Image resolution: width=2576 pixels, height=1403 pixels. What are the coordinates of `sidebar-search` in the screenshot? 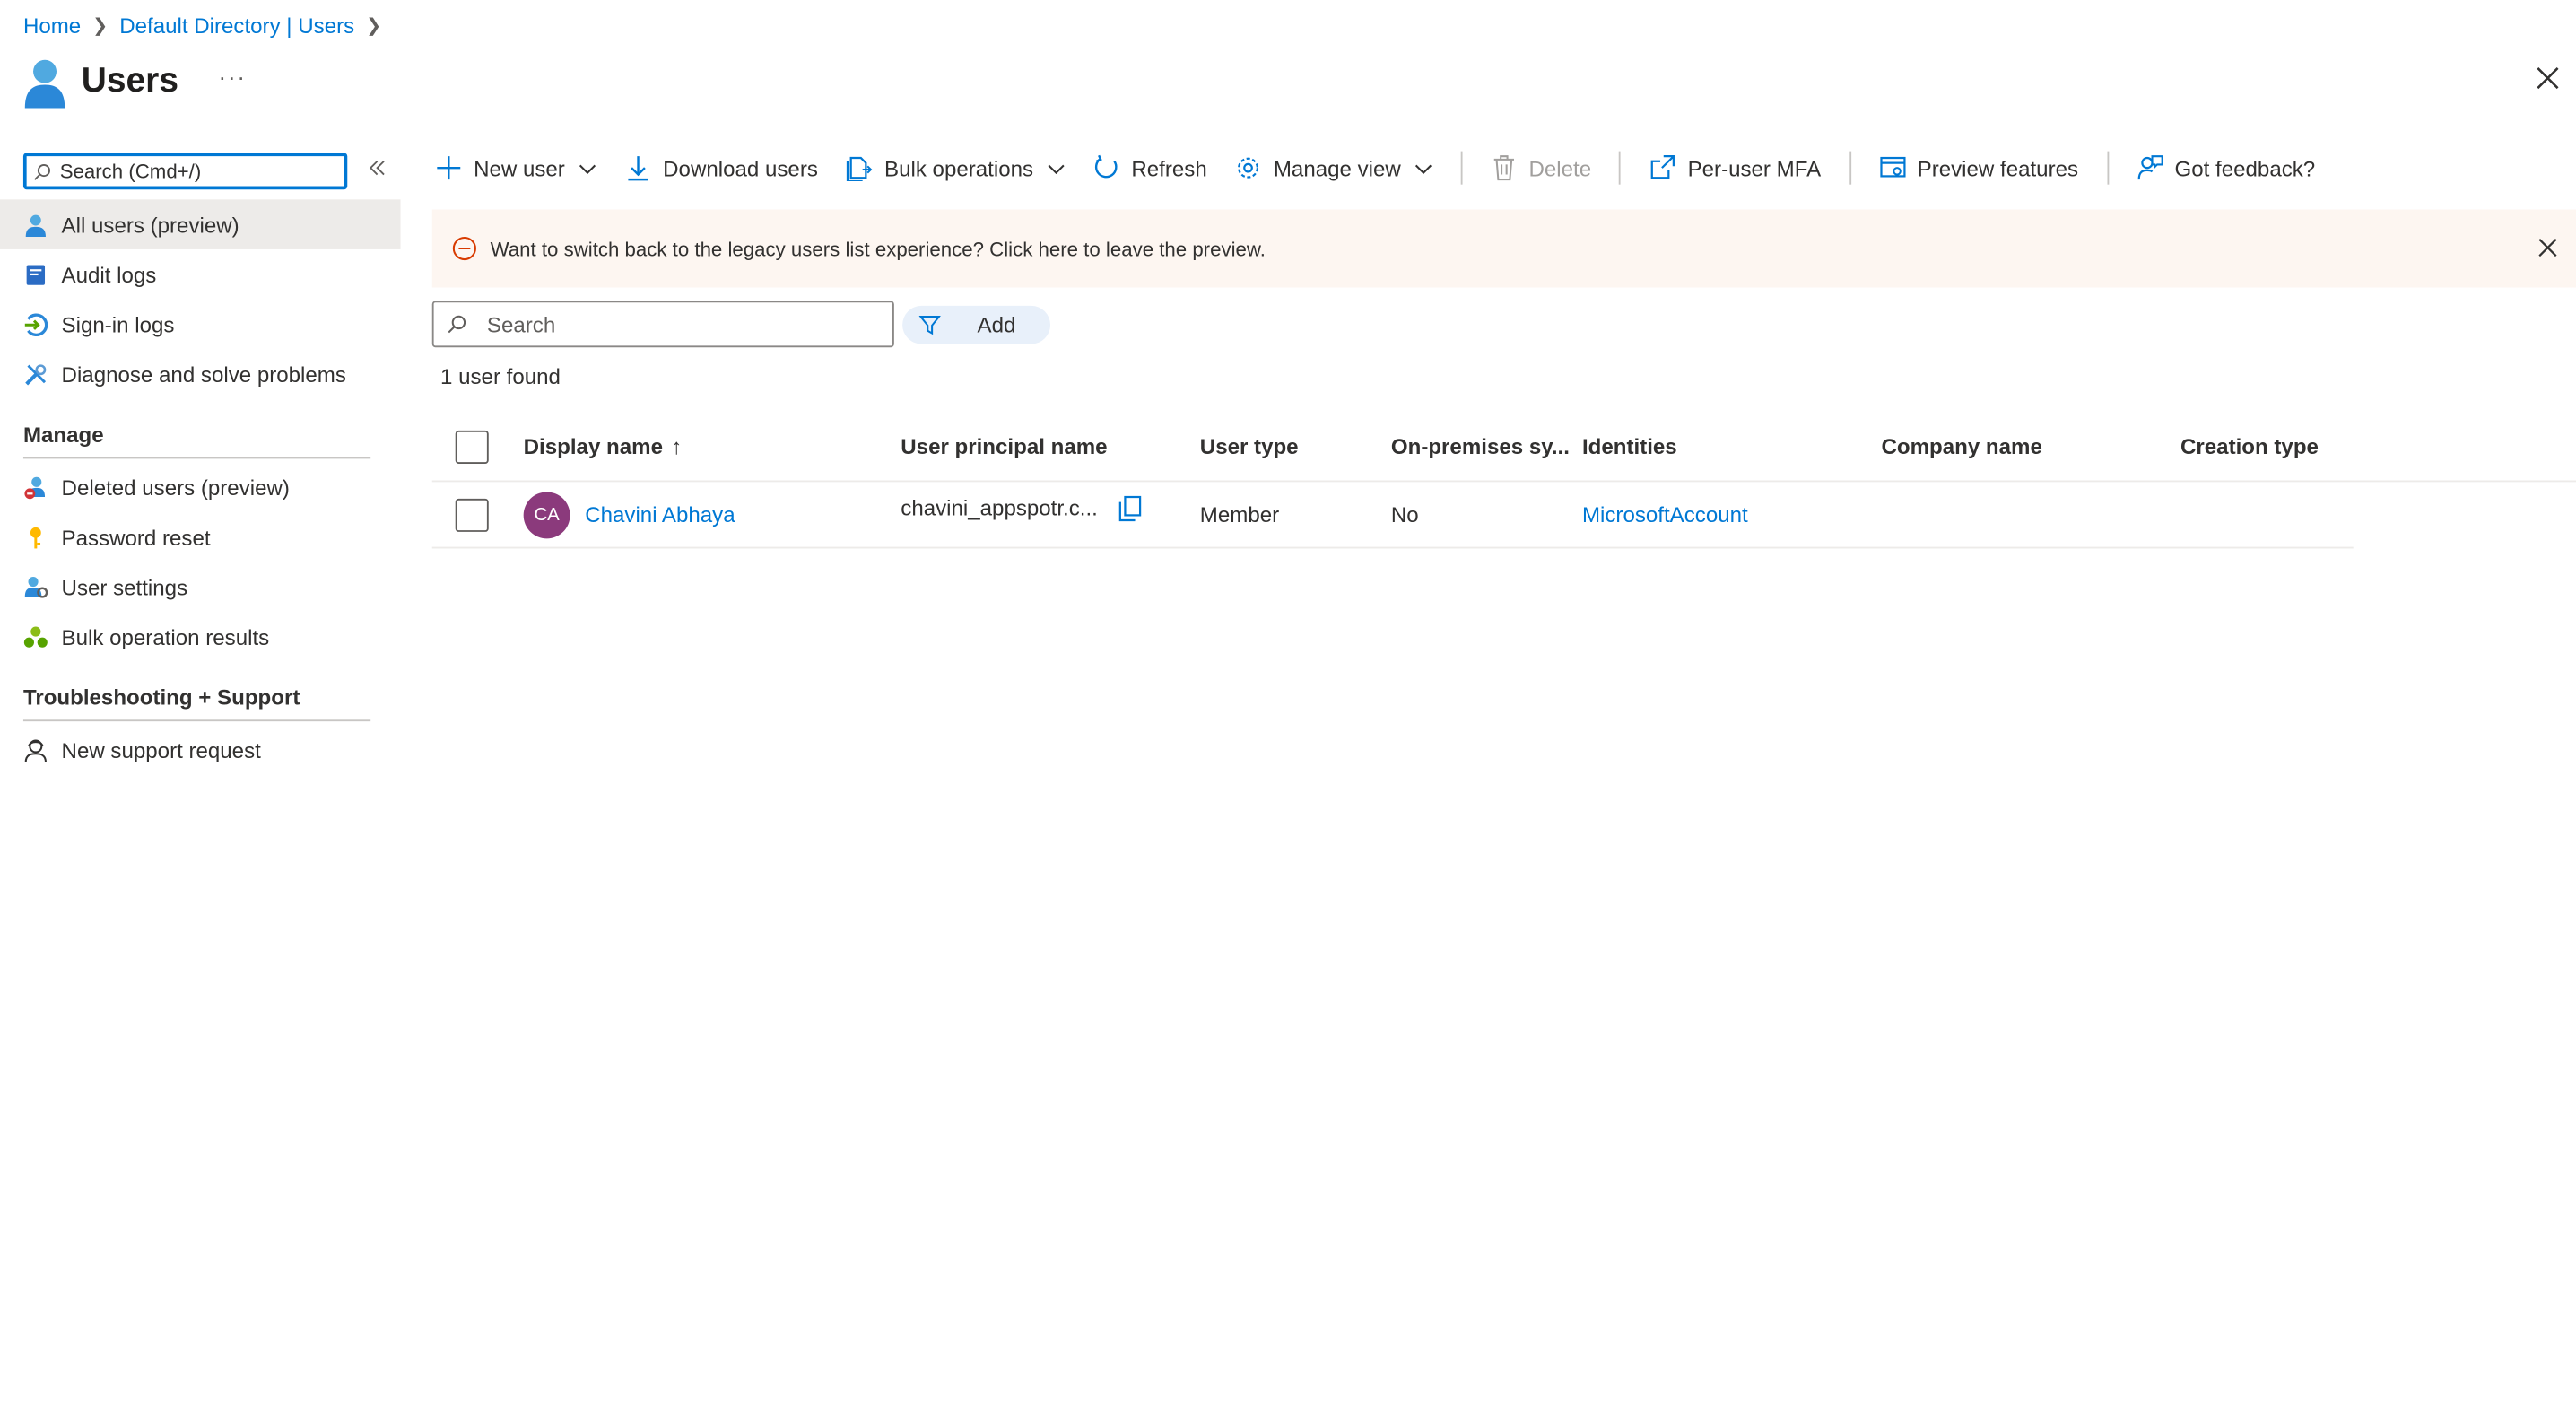 It's located at (185, 171).